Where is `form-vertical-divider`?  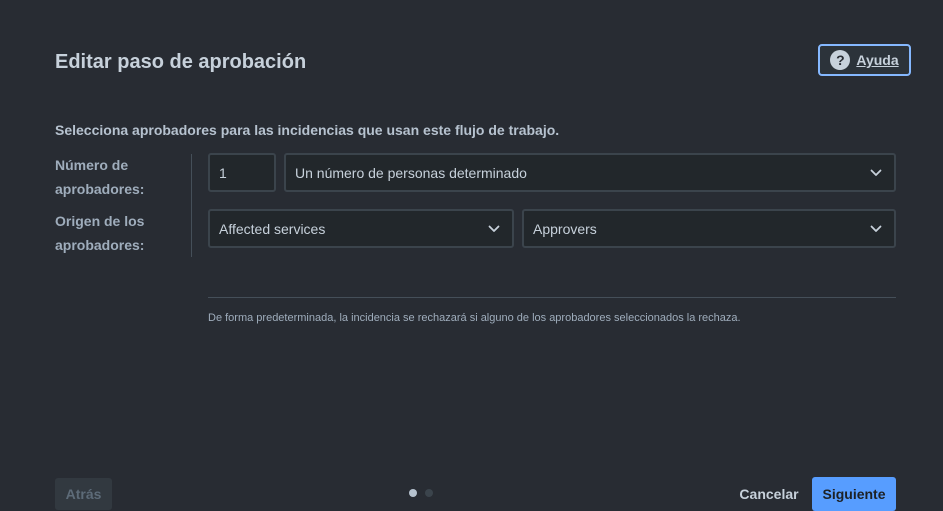
form-vertical-divider is located at coordinates (191, 205).